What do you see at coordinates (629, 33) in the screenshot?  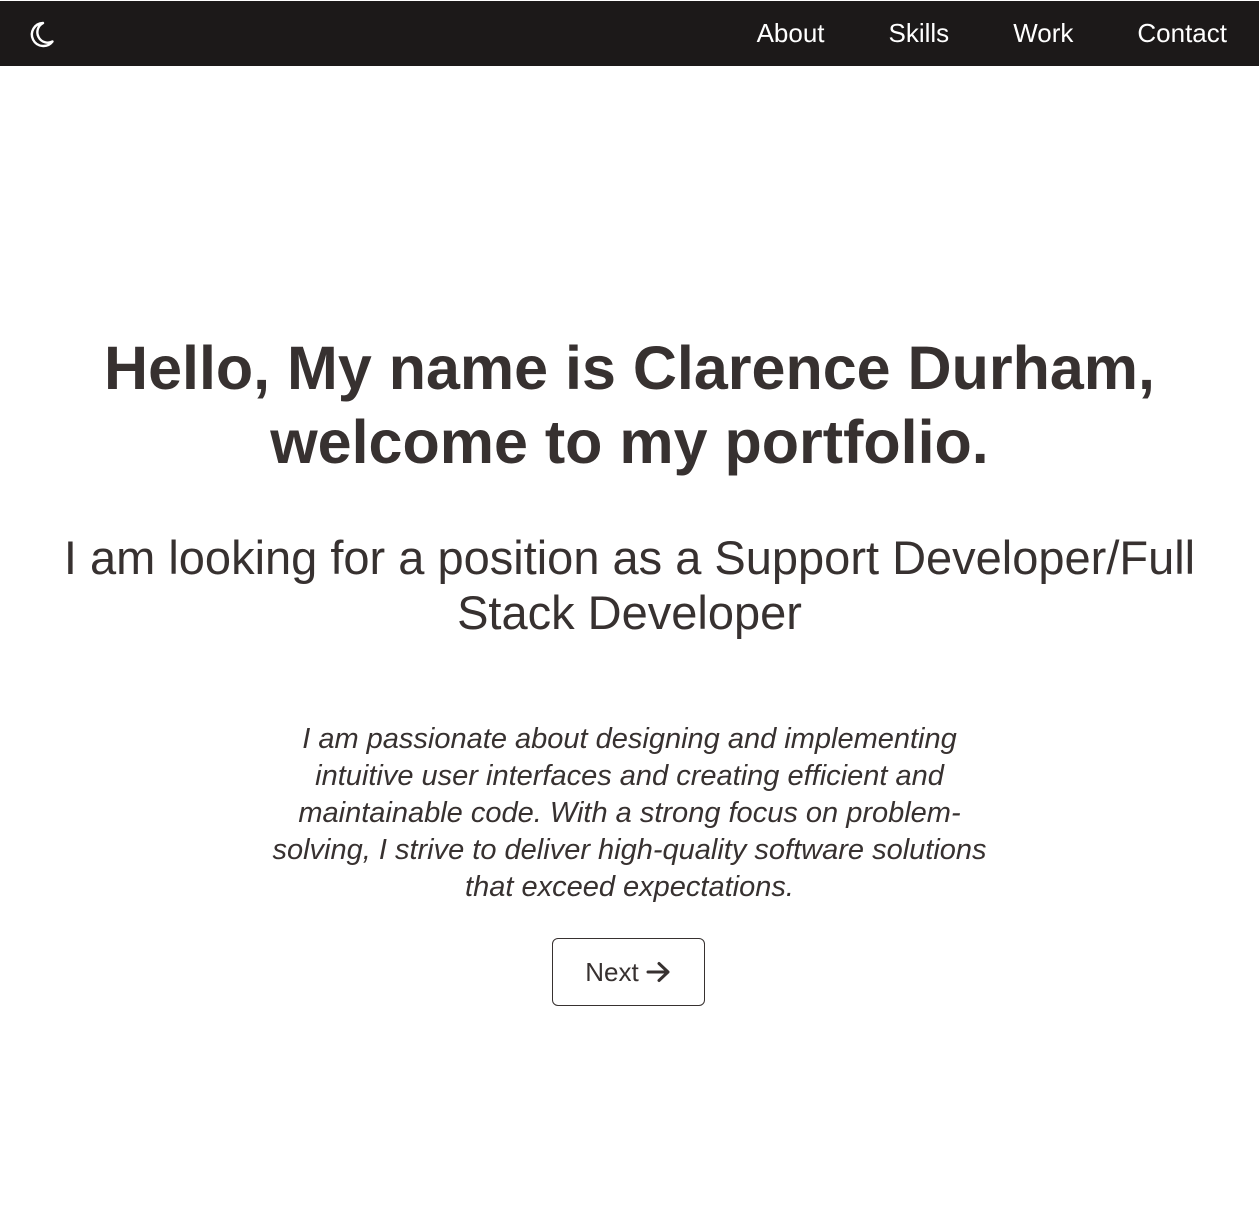 I see `navbar: About Skills Work Contact` at bounding box center [629, 33].